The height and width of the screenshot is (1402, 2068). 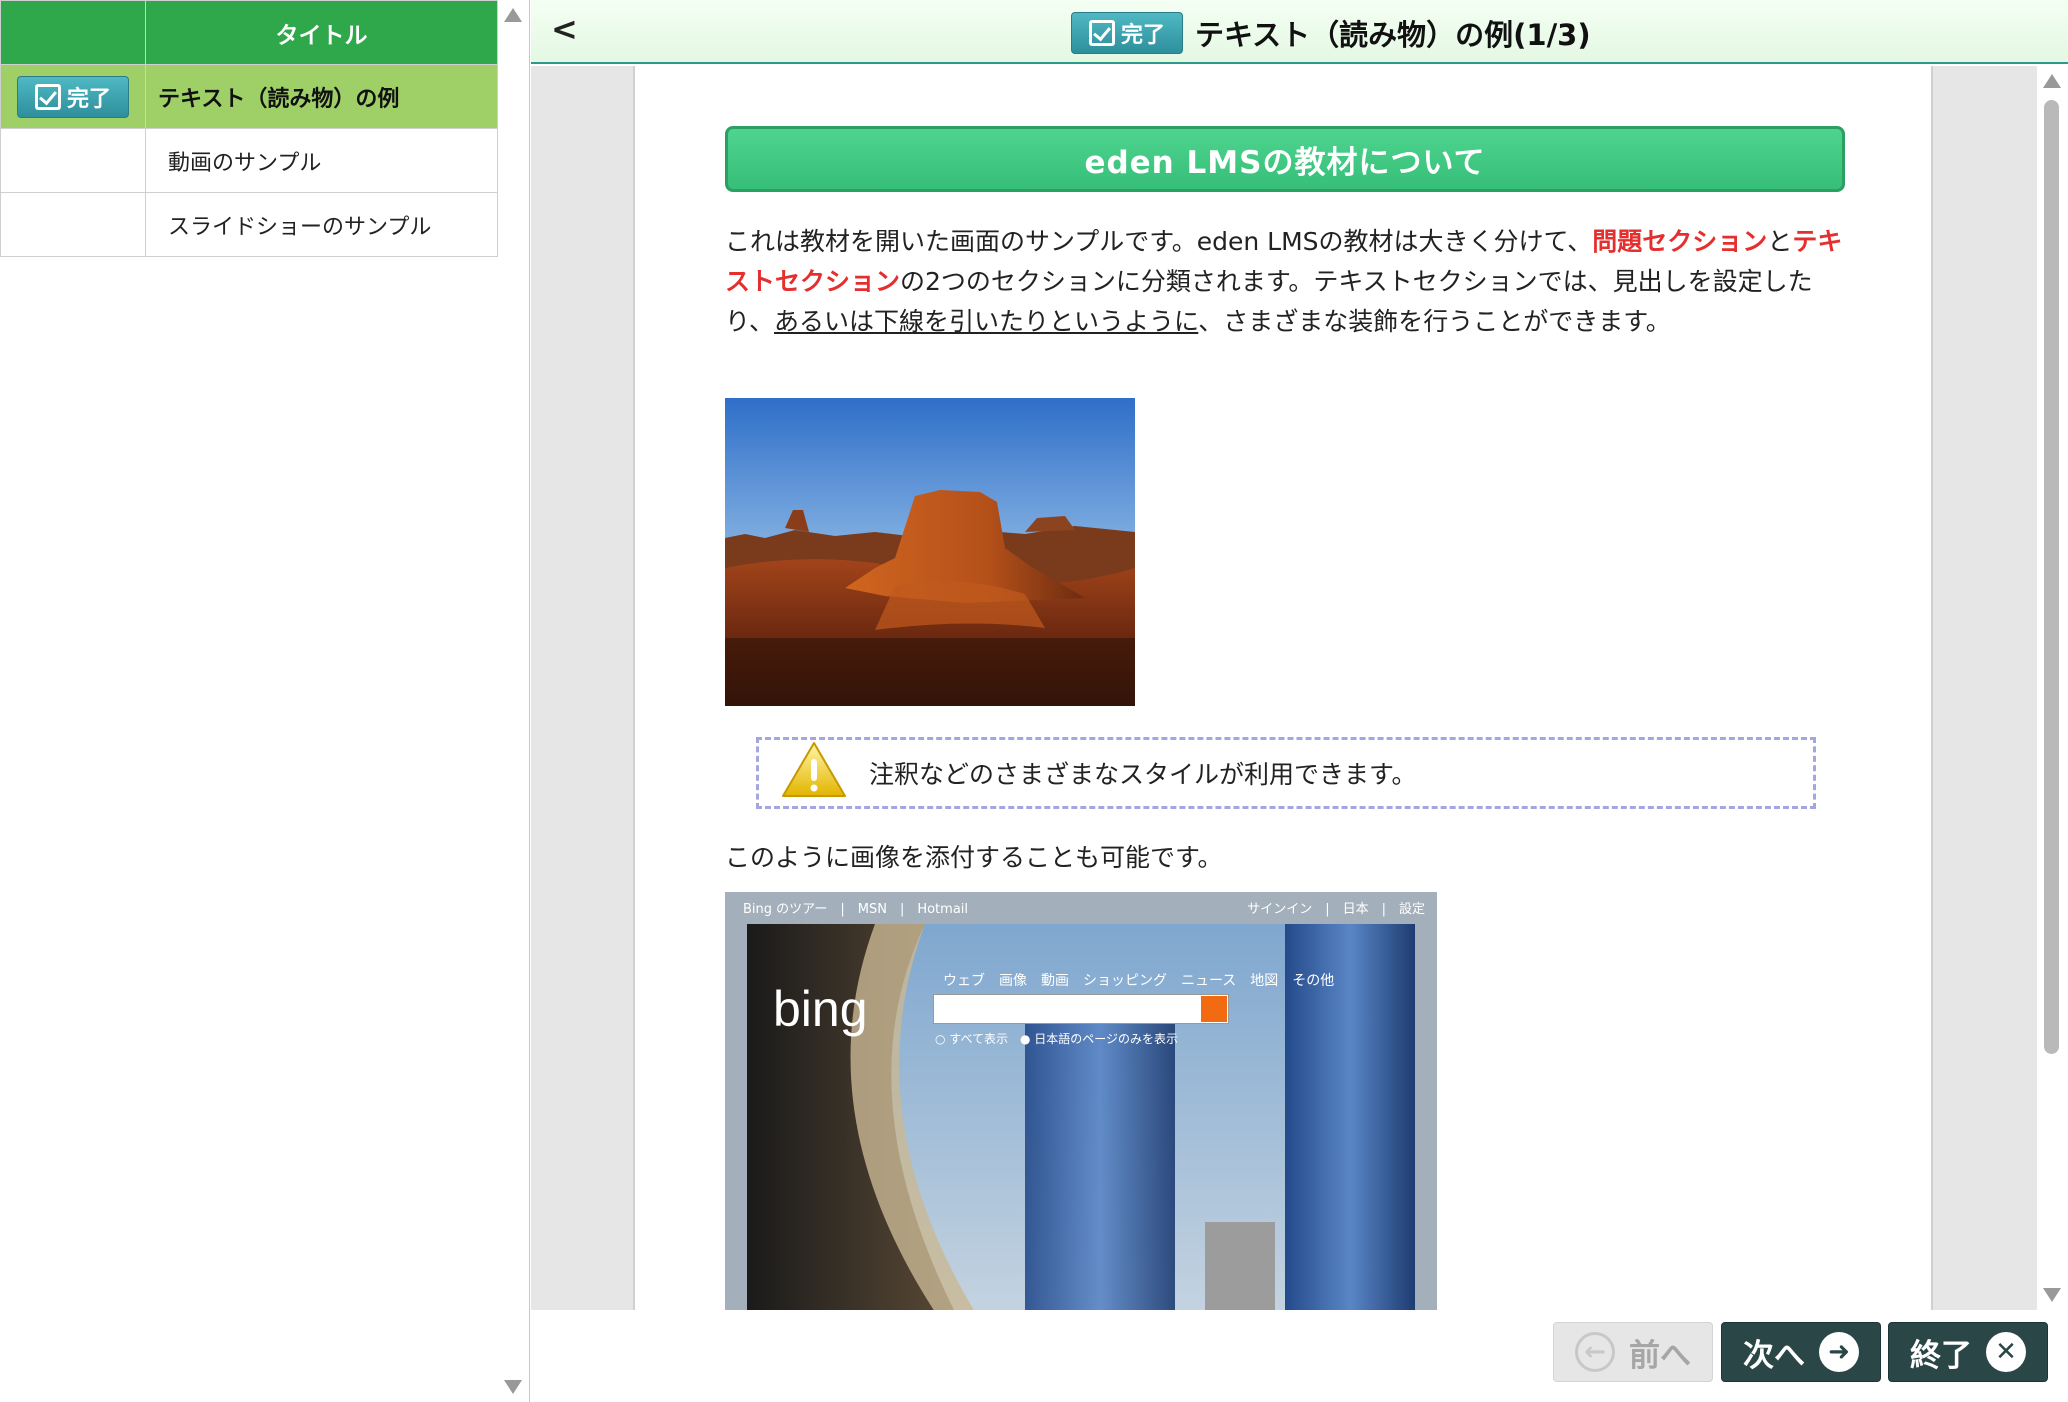 I want to click on next-label: 次へ, so click(x=1774, y=1355).